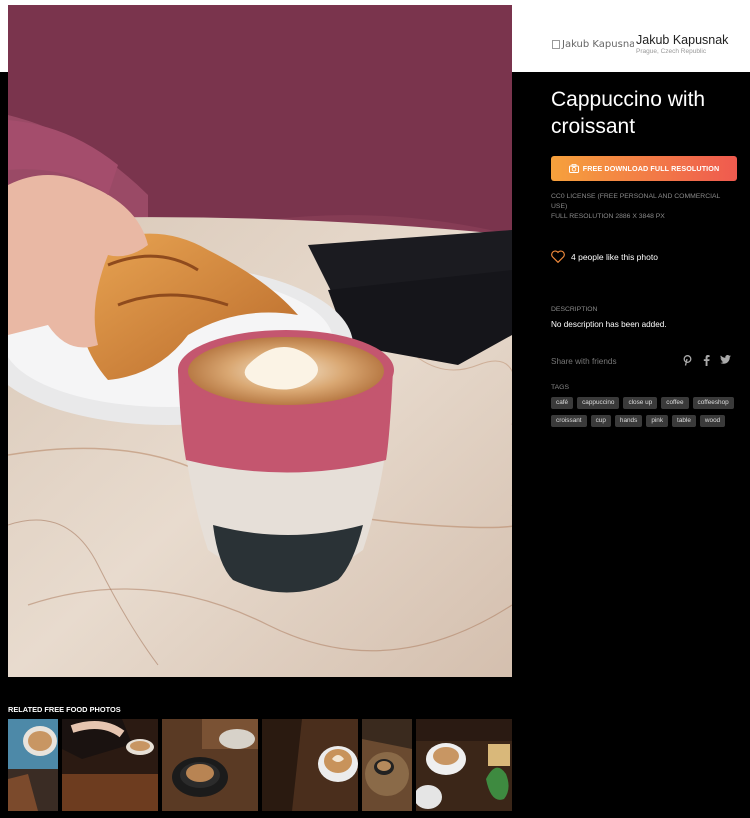 The width and height of the screenshot is (750, 818). I want to click on tag-wood: wood, so click(712, 421).